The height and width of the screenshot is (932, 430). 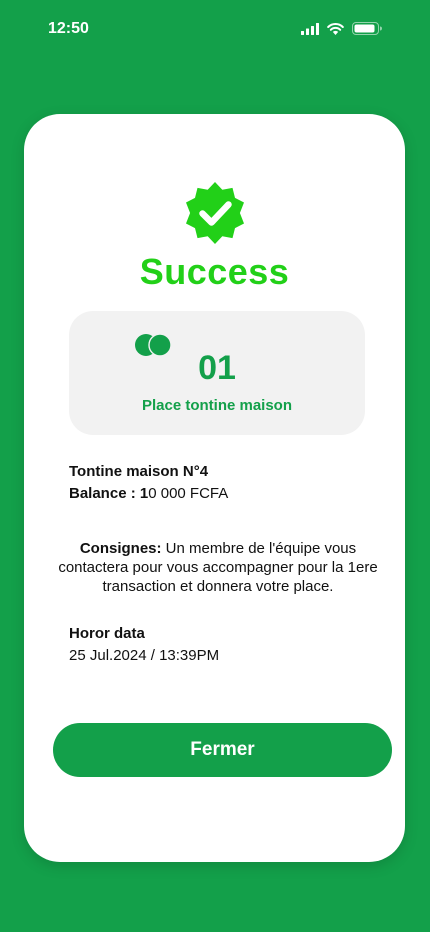 I want to click on horor-info: Horor data 25 Jul.2024 / 13:39PM, so click(x=219, y=645).